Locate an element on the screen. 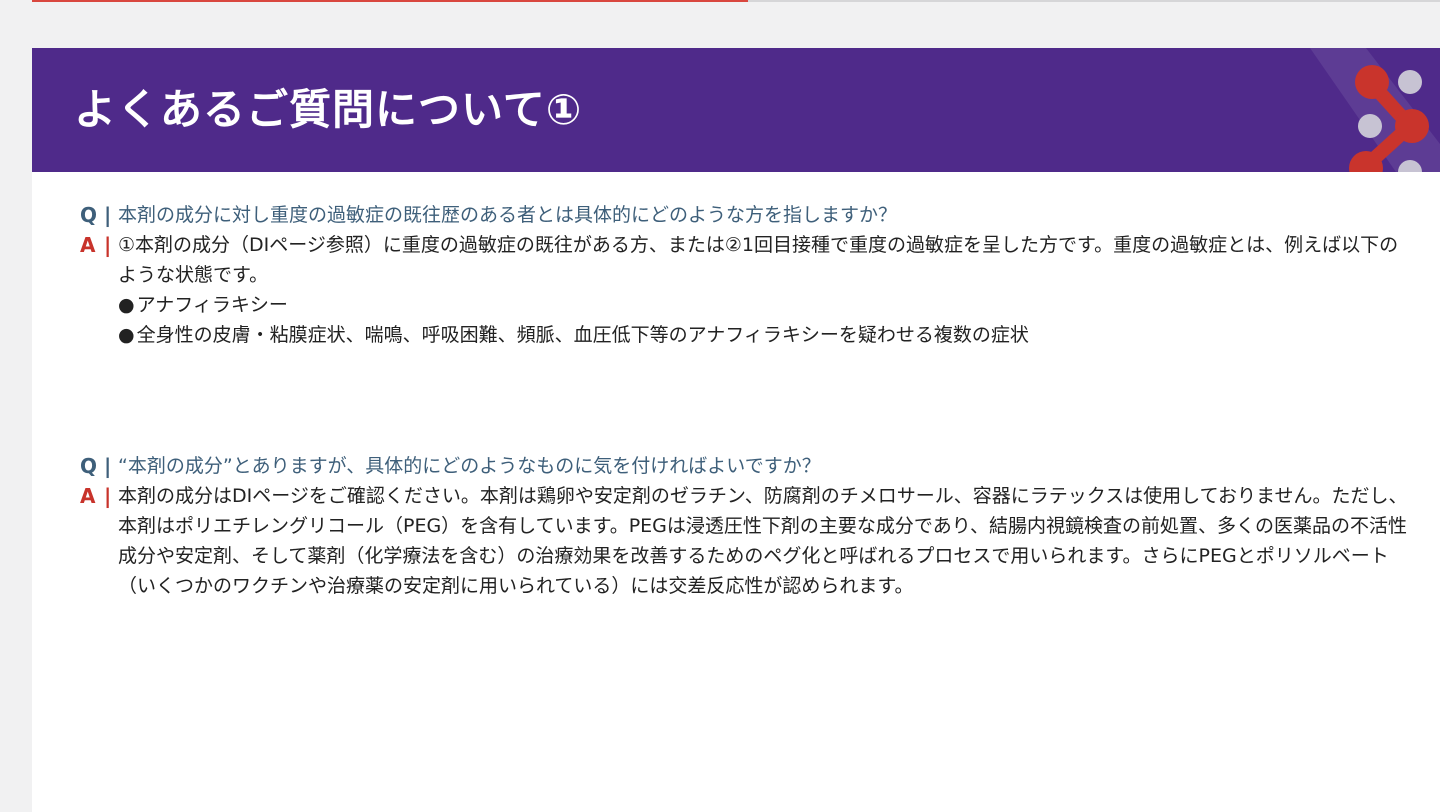 Image resolution: width=1440 pixels, height=812 pixels. page-title: よくあるご質問について① is located at coordinates (328, 109).